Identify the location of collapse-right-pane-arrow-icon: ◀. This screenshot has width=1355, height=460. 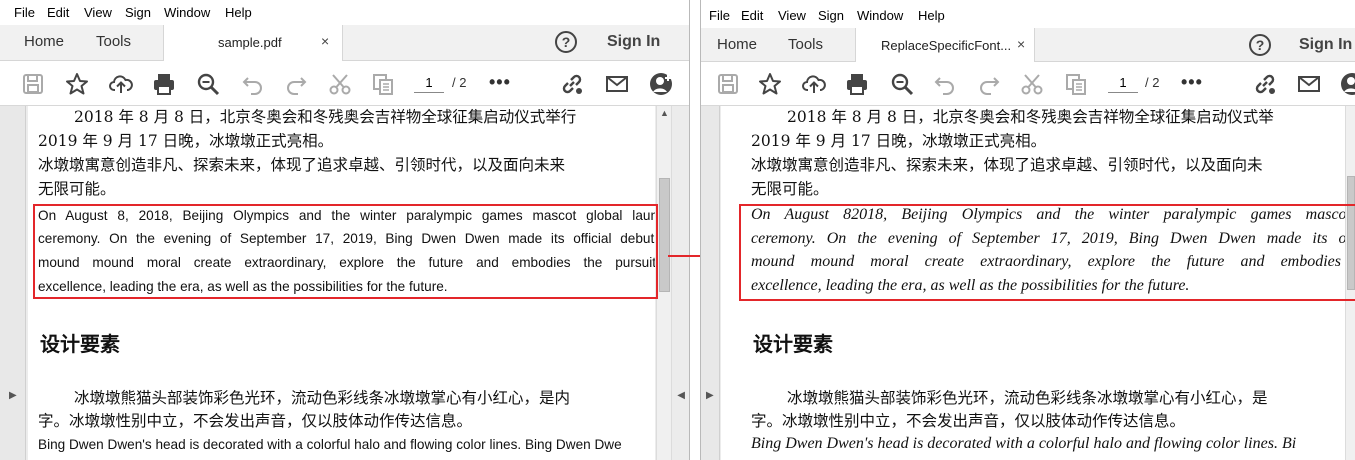
(681, 395).